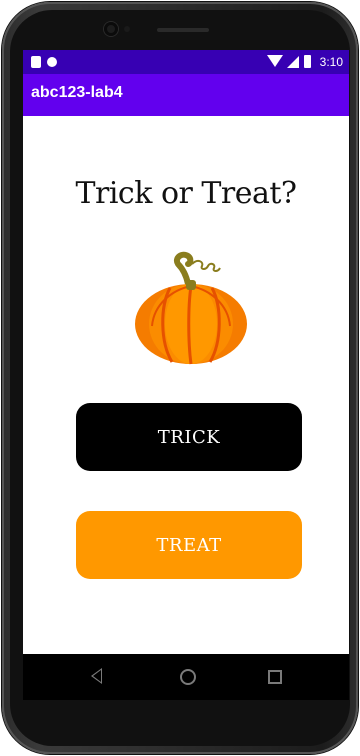 This screenshot has width=360, height=756. I want to click on wifi-icon, so click(275, 61).